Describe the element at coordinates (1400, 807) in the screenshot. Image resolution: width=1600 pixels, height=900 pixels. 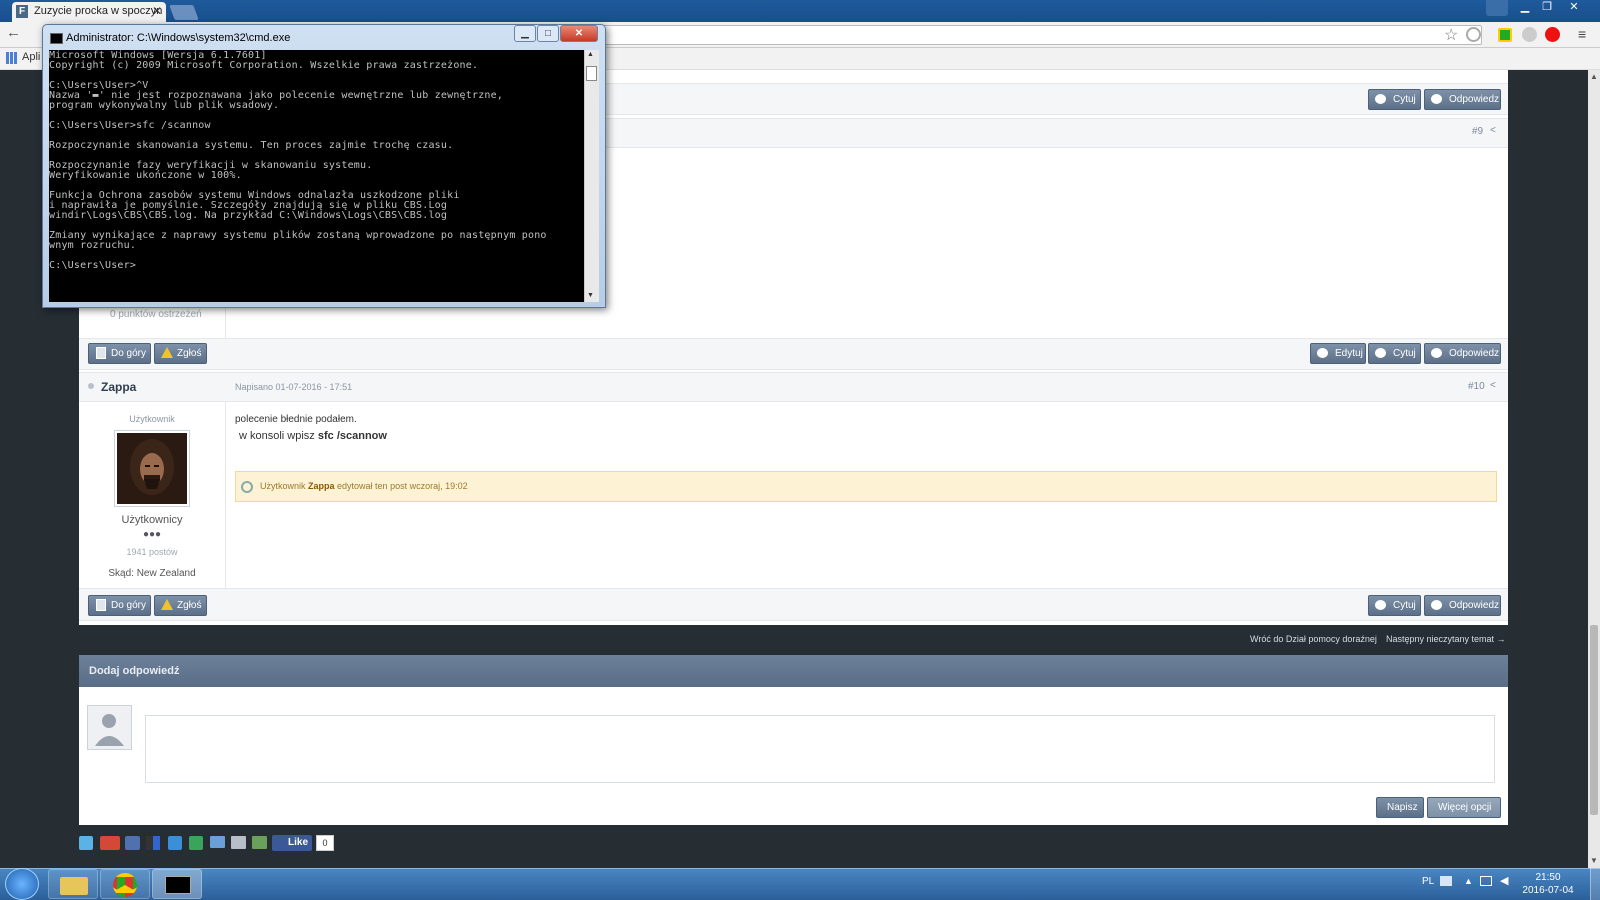
I see `submit-reply-button: Napisz` at that location.